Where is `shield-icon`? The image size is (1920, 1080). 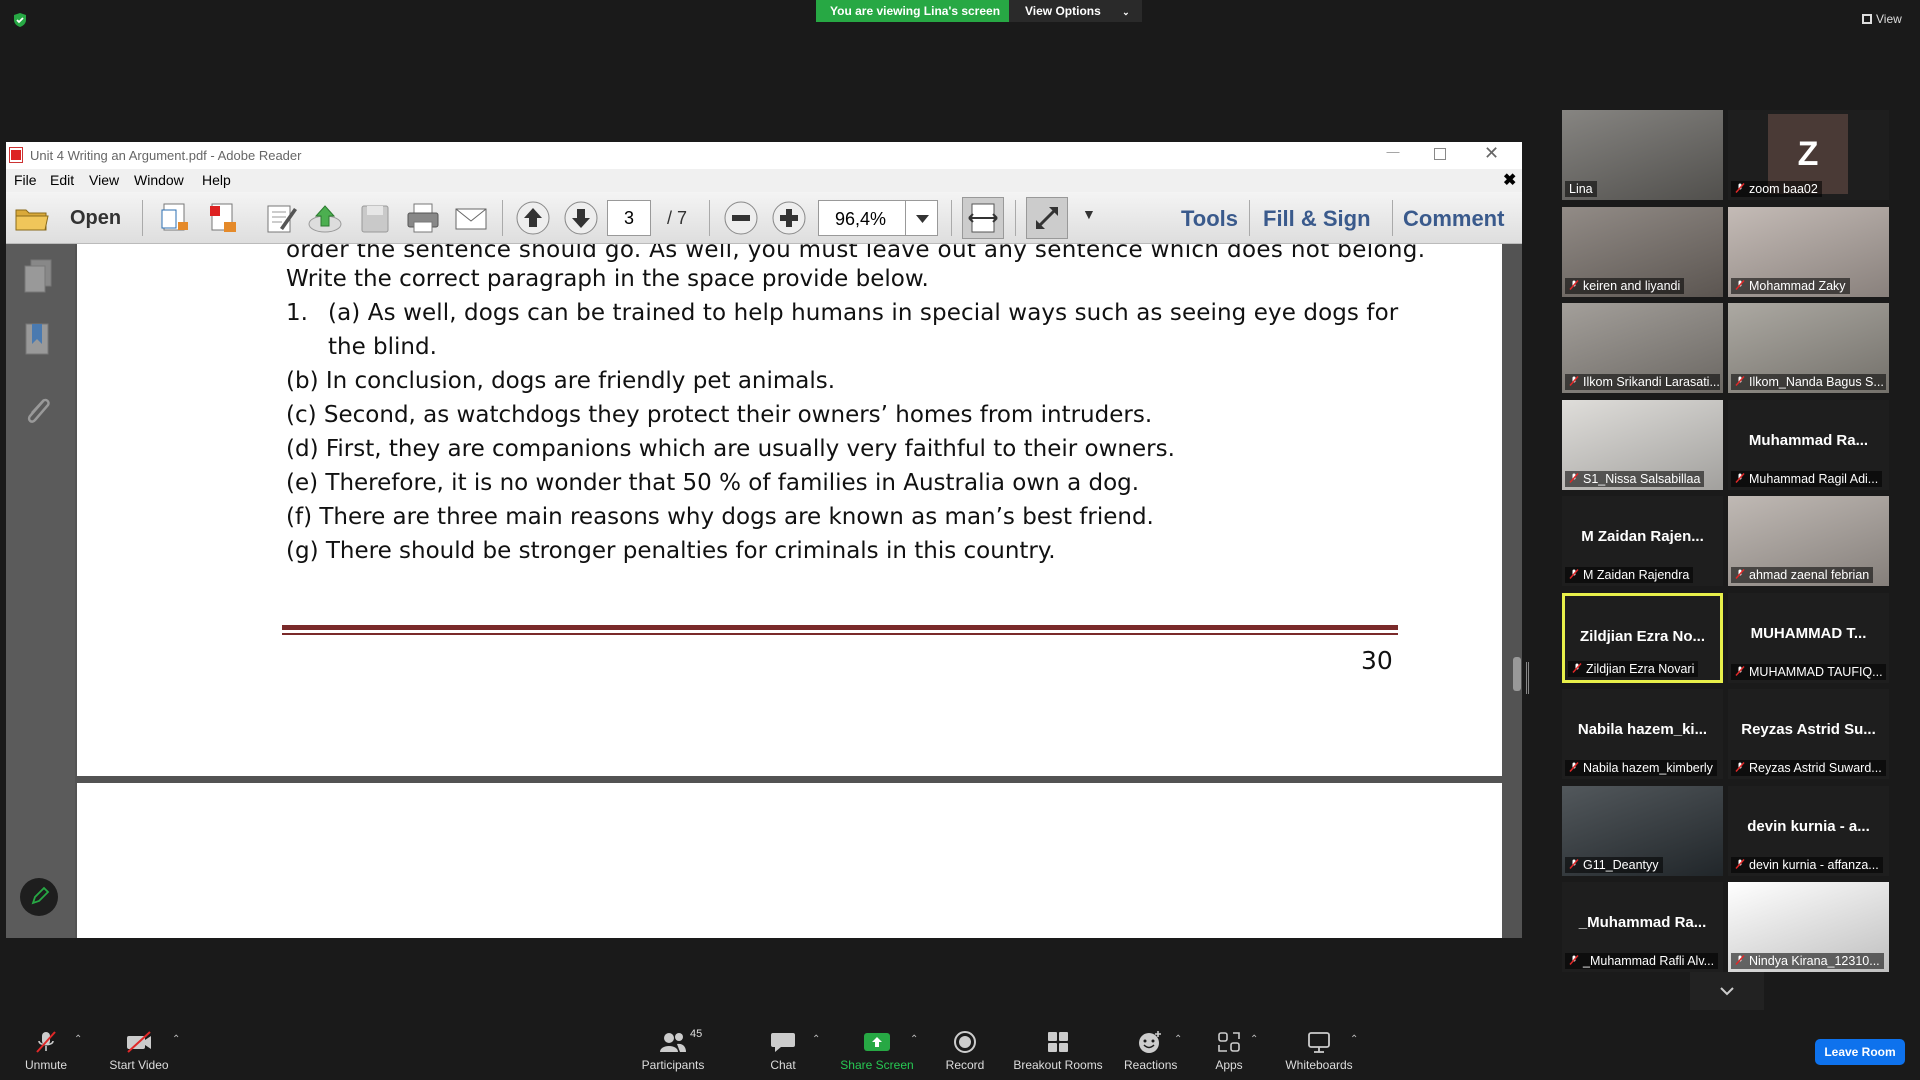
shield-icon is located at coordinates (20, 20).